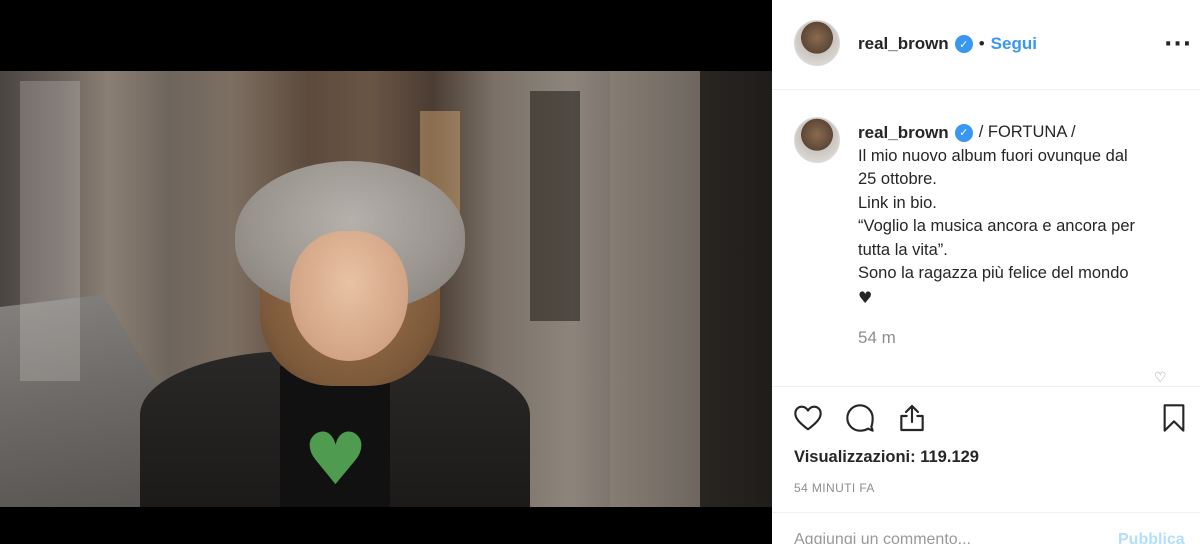 The image size is (1200, 544). What do you see at coordinates (736, 289) in the screenshot?
I see `video-building-shadow` at bounding box center [736, 289].